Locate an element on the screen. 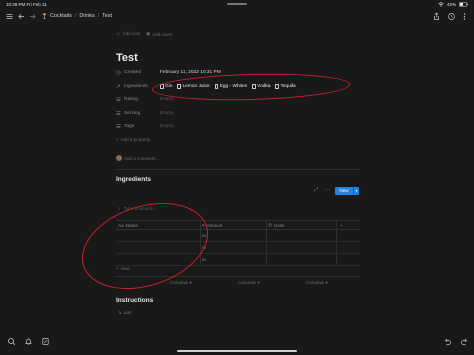 This screenshot has height=355, width=474. share-icon is located at coordinates (436, 16).